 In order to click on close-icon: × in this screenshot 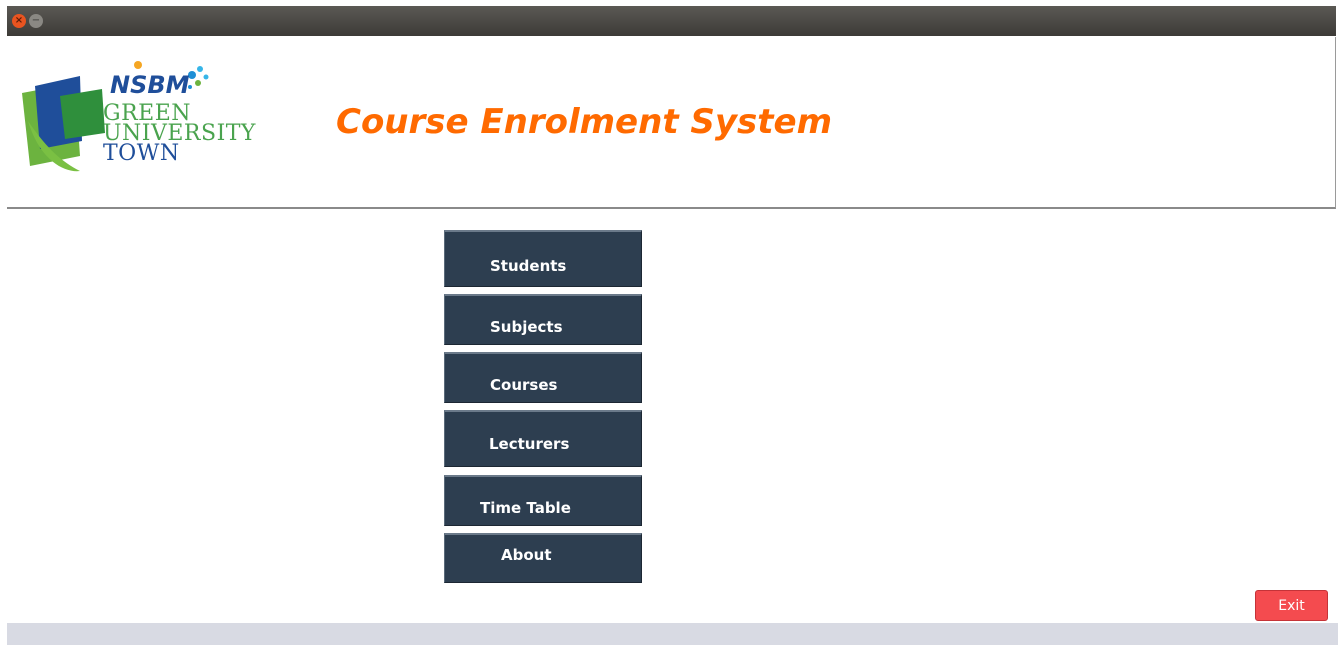, I will do `click(19, 21)`.